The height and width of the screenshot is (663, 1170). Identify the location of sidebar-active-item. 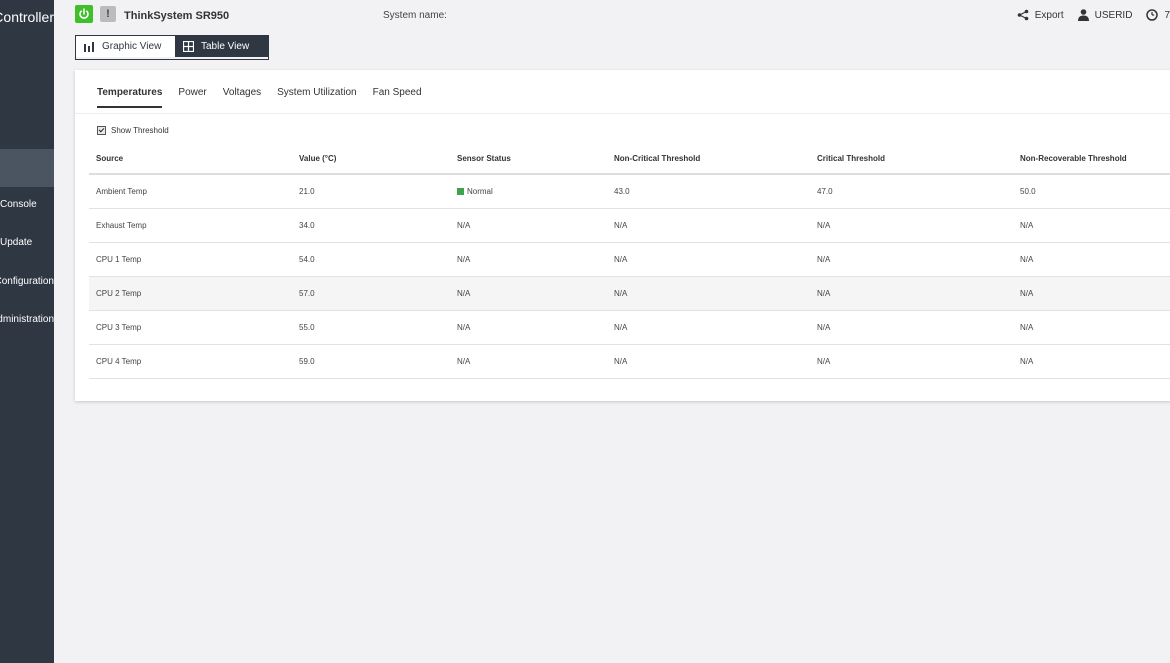
(27, 168).